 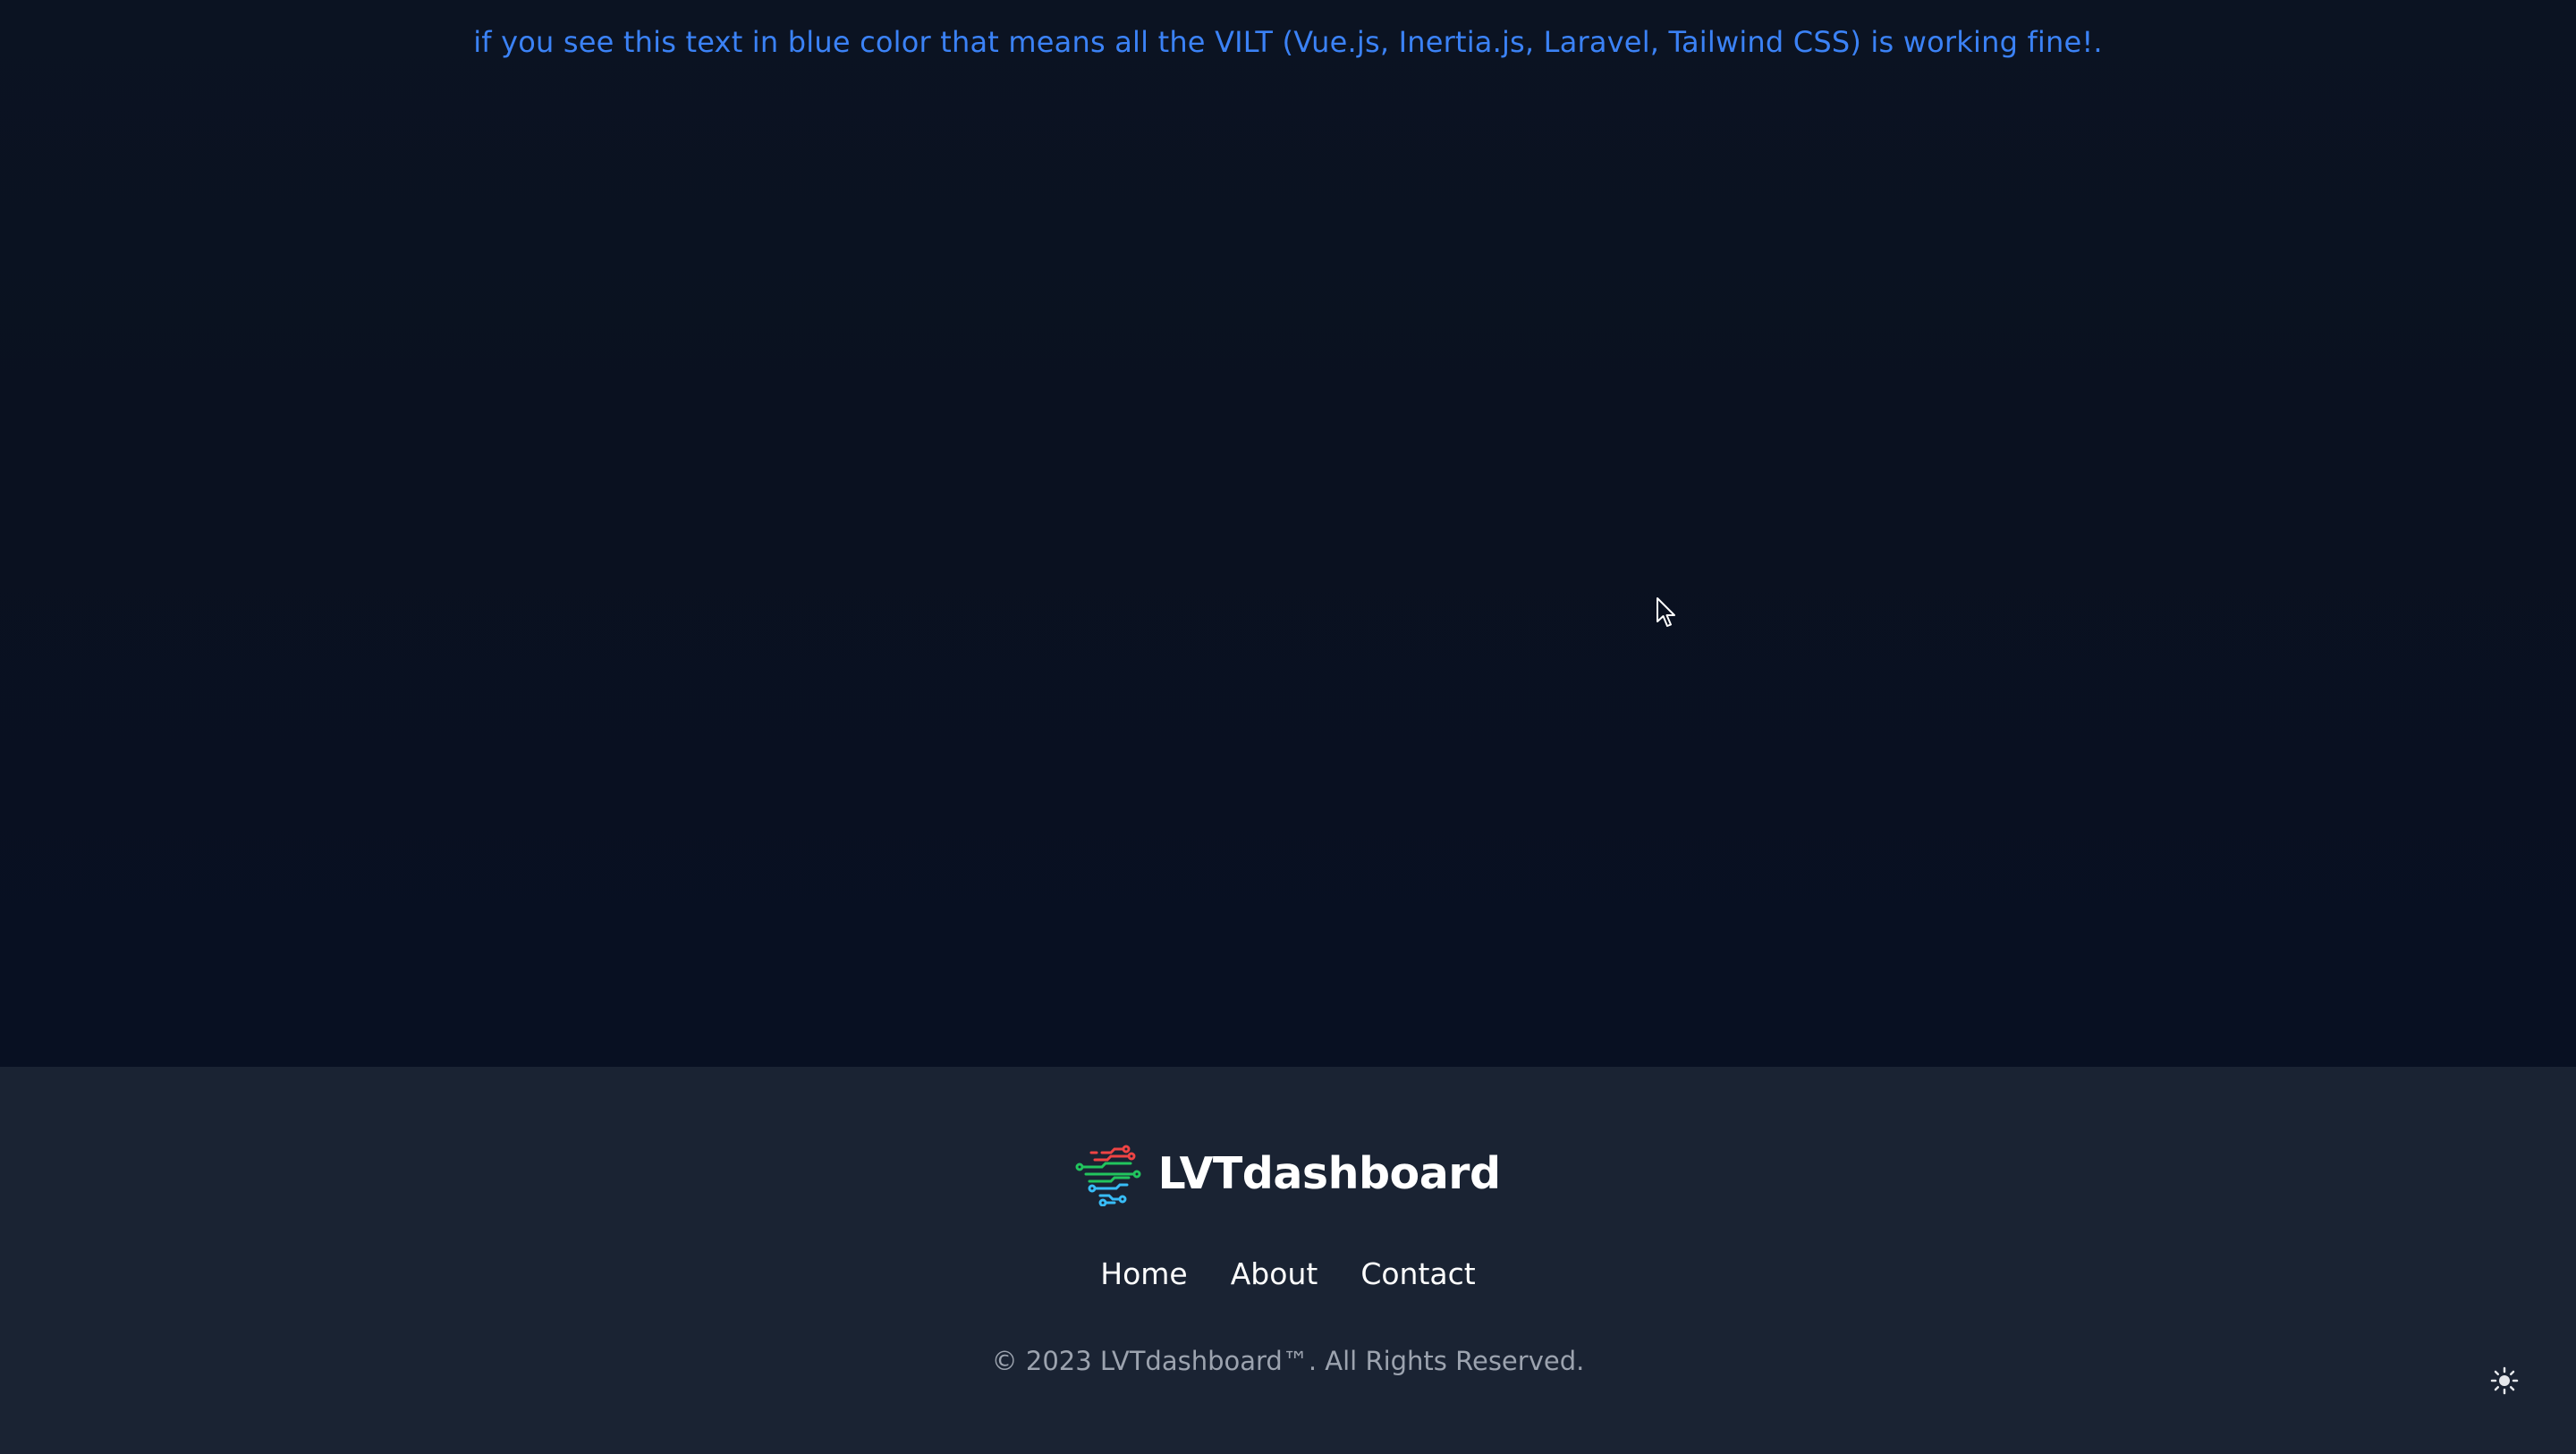 What do you see at coordinates (1329, 1173) in the screenshot?
I see `brand-name: LVTdashboard` at bounding box center [1329, 1173].